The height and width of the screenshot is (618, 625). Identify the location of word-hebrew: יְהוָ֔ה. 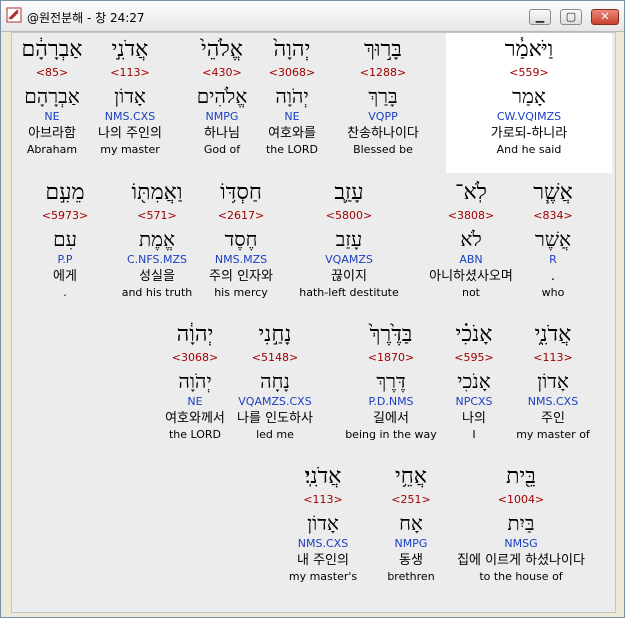
(195, 334).